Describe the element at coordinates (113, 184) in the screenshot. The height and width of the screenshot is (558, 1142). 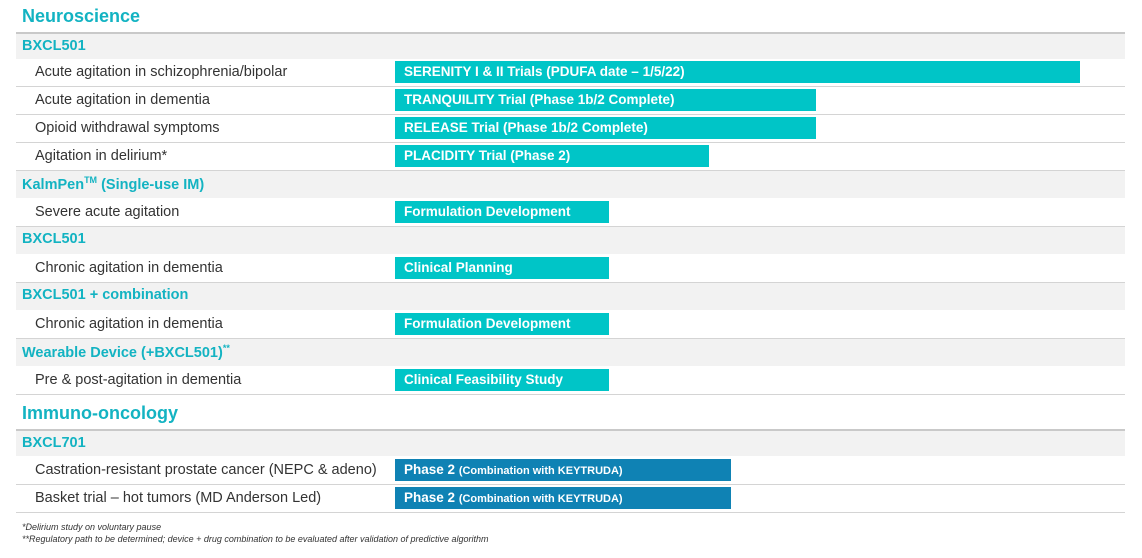
I see `group-label: KalmPenTM (Single-use IM)` at that location.